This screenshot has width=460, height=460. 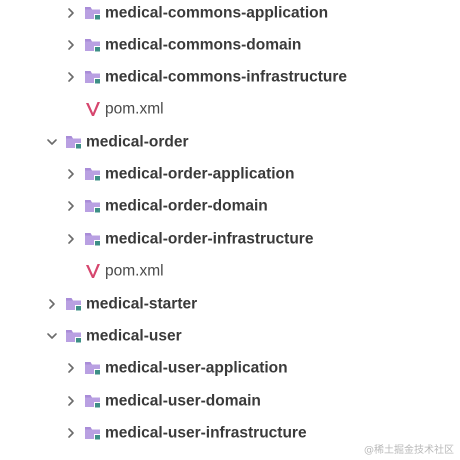 I want to click on tree-item-label: medical-commons-application, so click(x=217, y=13).